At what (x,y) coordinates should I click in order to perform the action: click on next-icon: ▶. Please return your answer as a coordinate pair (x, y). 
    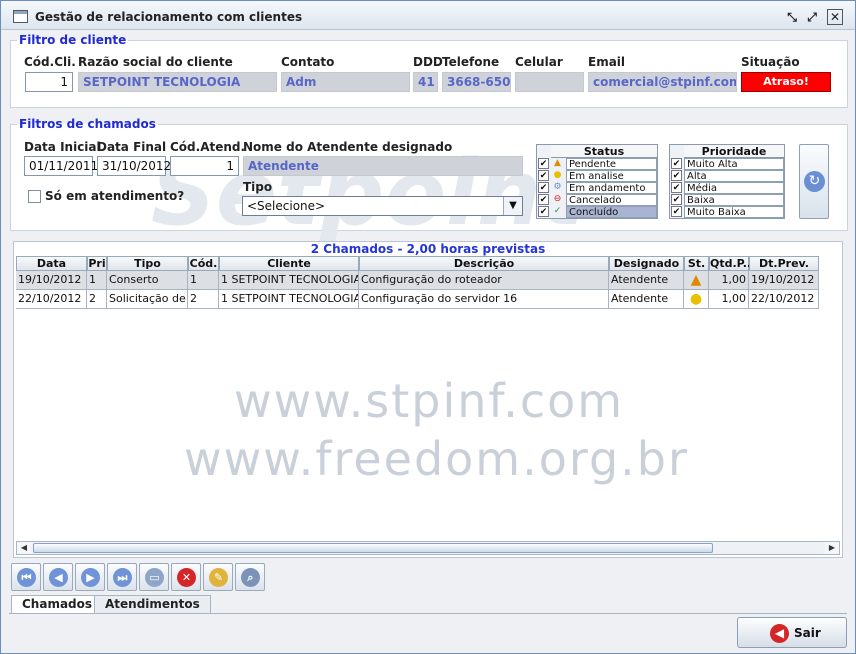
    Looking at the image, I should click on (90, 577).